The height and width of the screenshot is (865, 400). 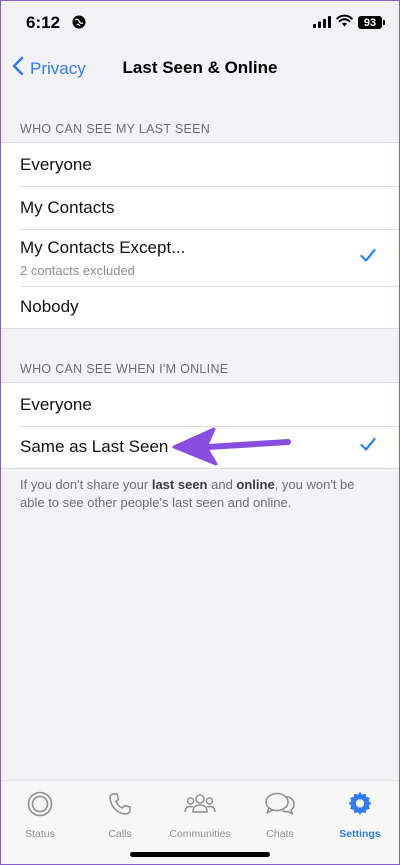 I want to click on tab-chats: Chats, so click(x=280, y=815).